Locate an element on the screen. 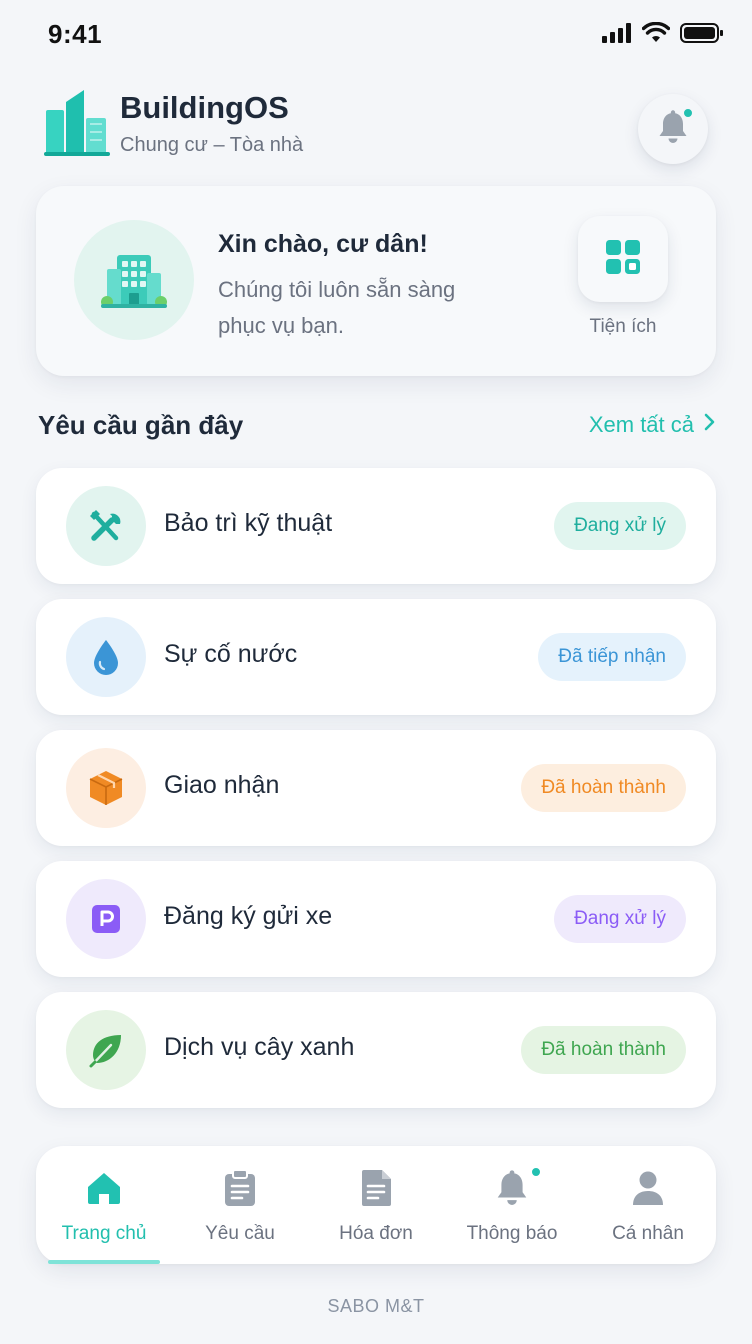 The width and height of the screenshot is (752, 1344). request-title: Bảo trì kỹ thuật is located at coordinates (248, 523).